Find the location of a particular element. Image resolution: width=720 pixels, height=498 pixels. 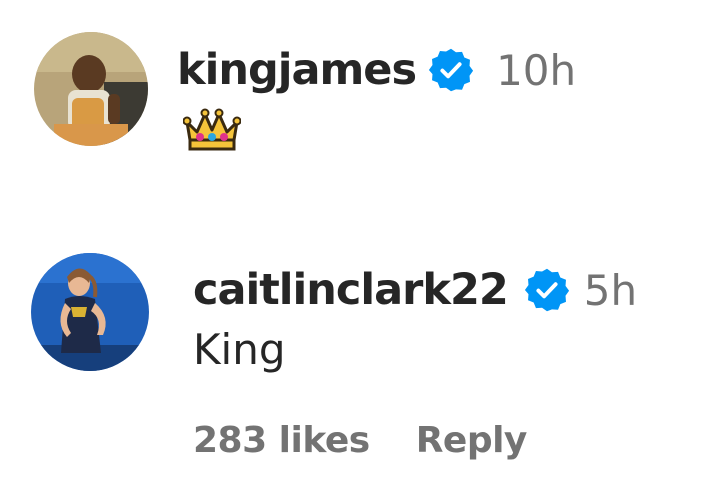

avatar-kingjames-image is located at coordinates (91, 89).